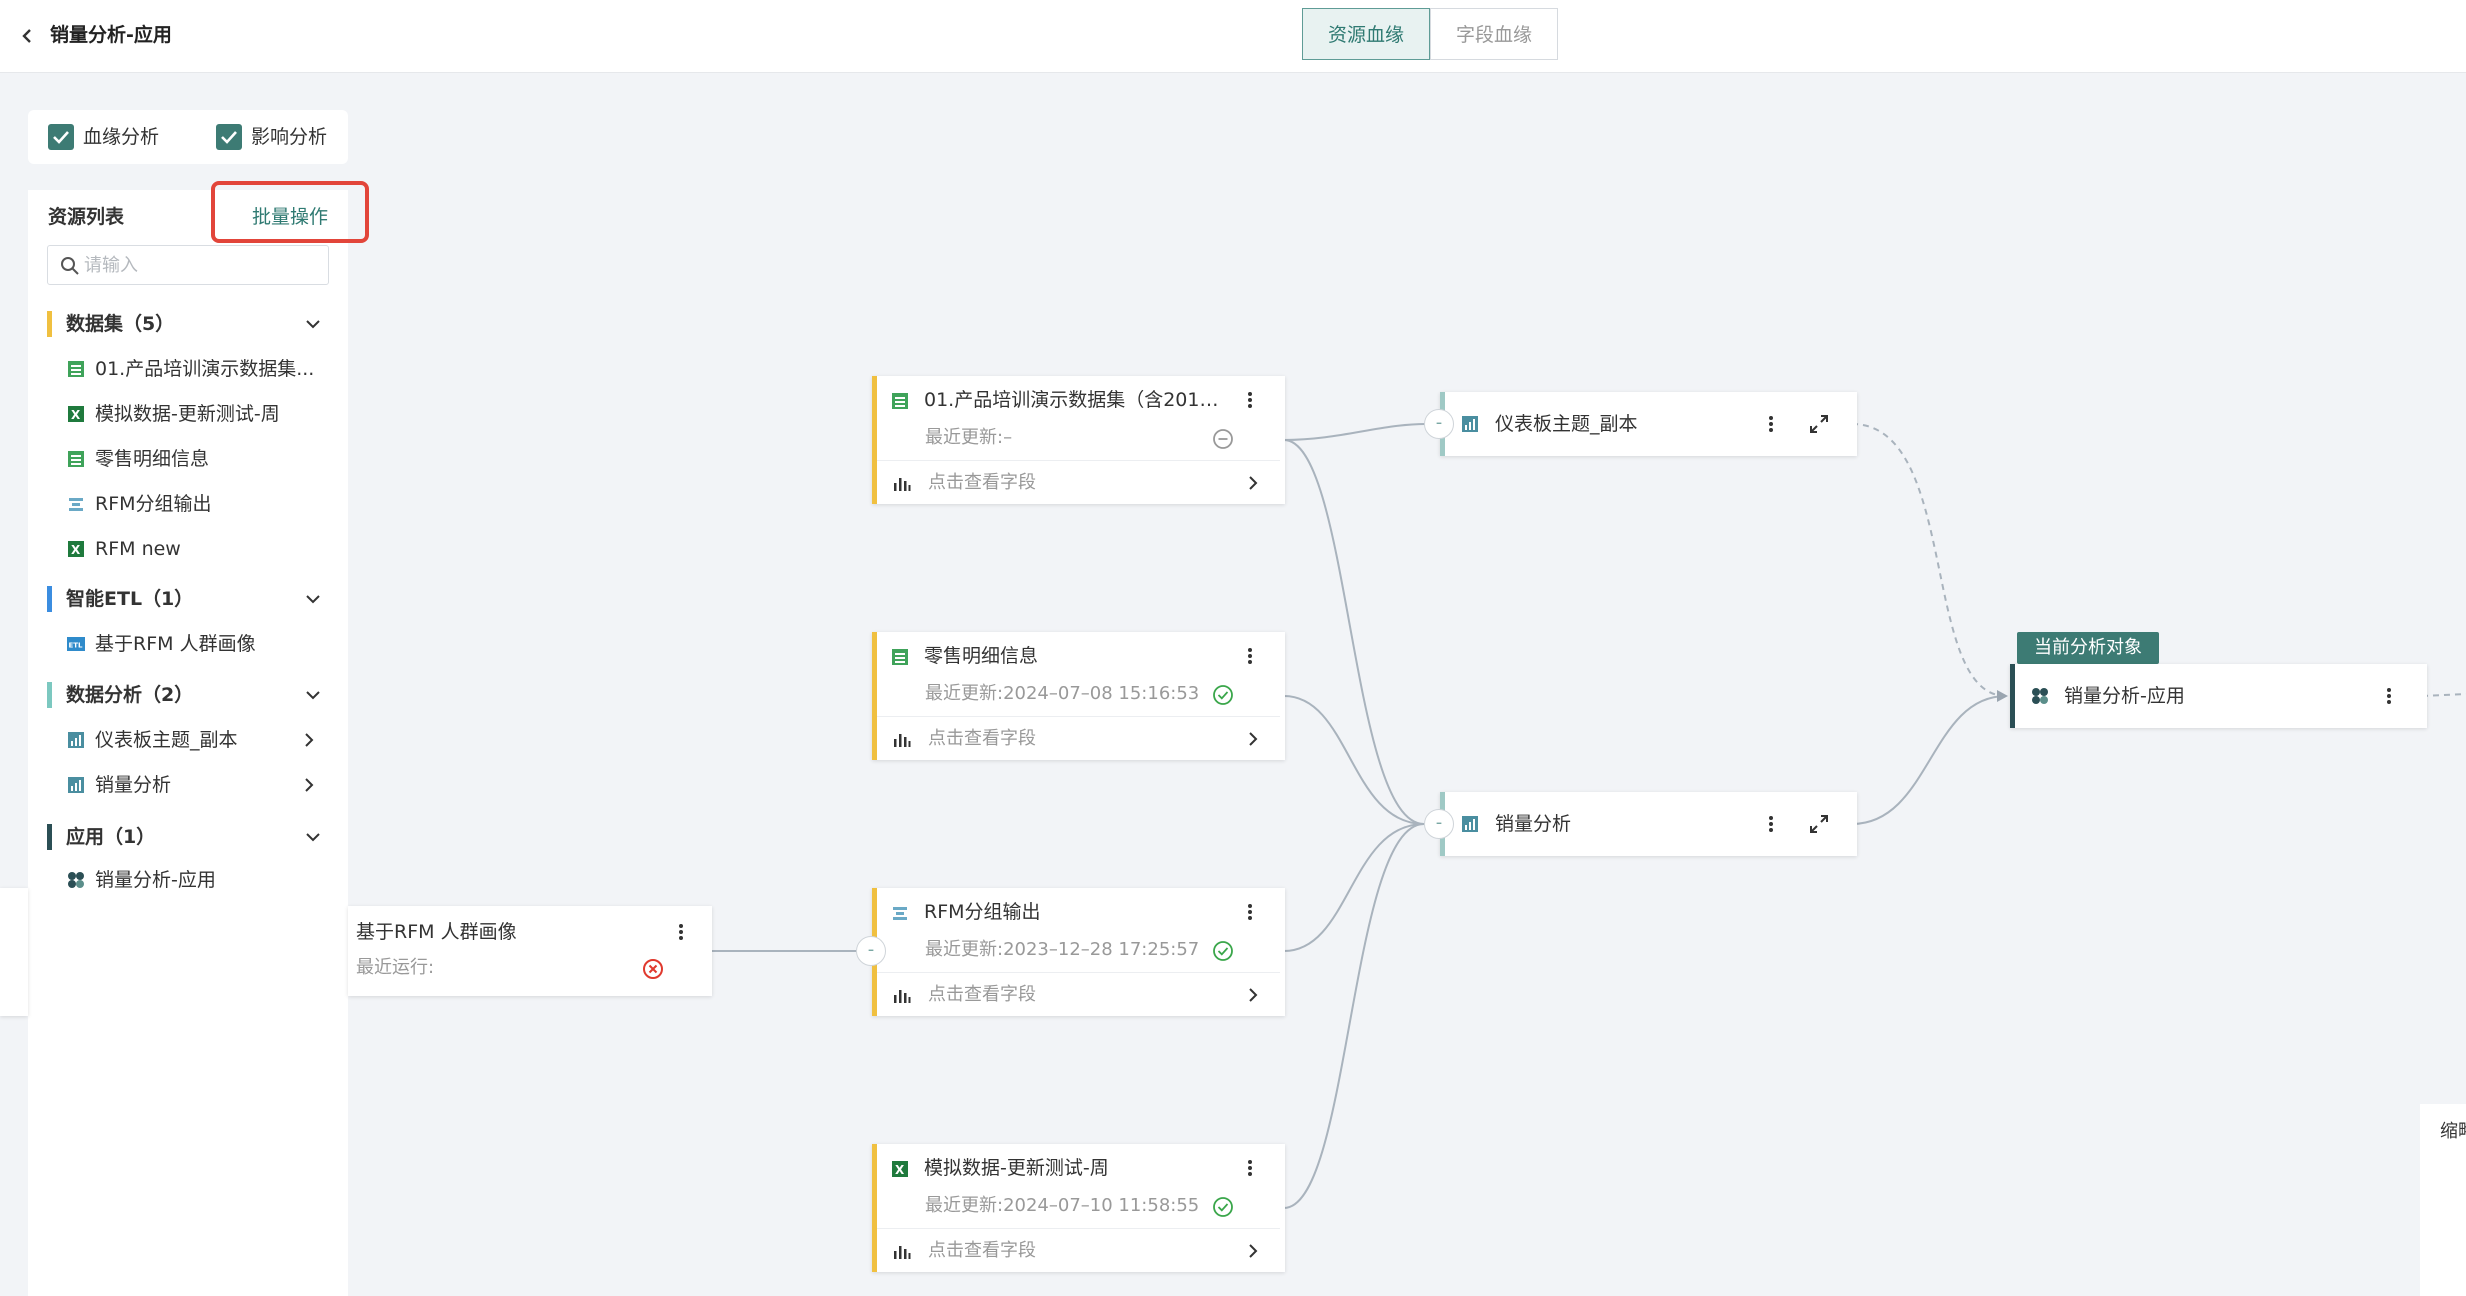 This screenshot has width=2466, height=1296. What do you see at coordinates (1566, 424) in the screenshot?
I see `node-dashboard-1-title: 仪表板主题_副本` at bounding box center [1566, 424].